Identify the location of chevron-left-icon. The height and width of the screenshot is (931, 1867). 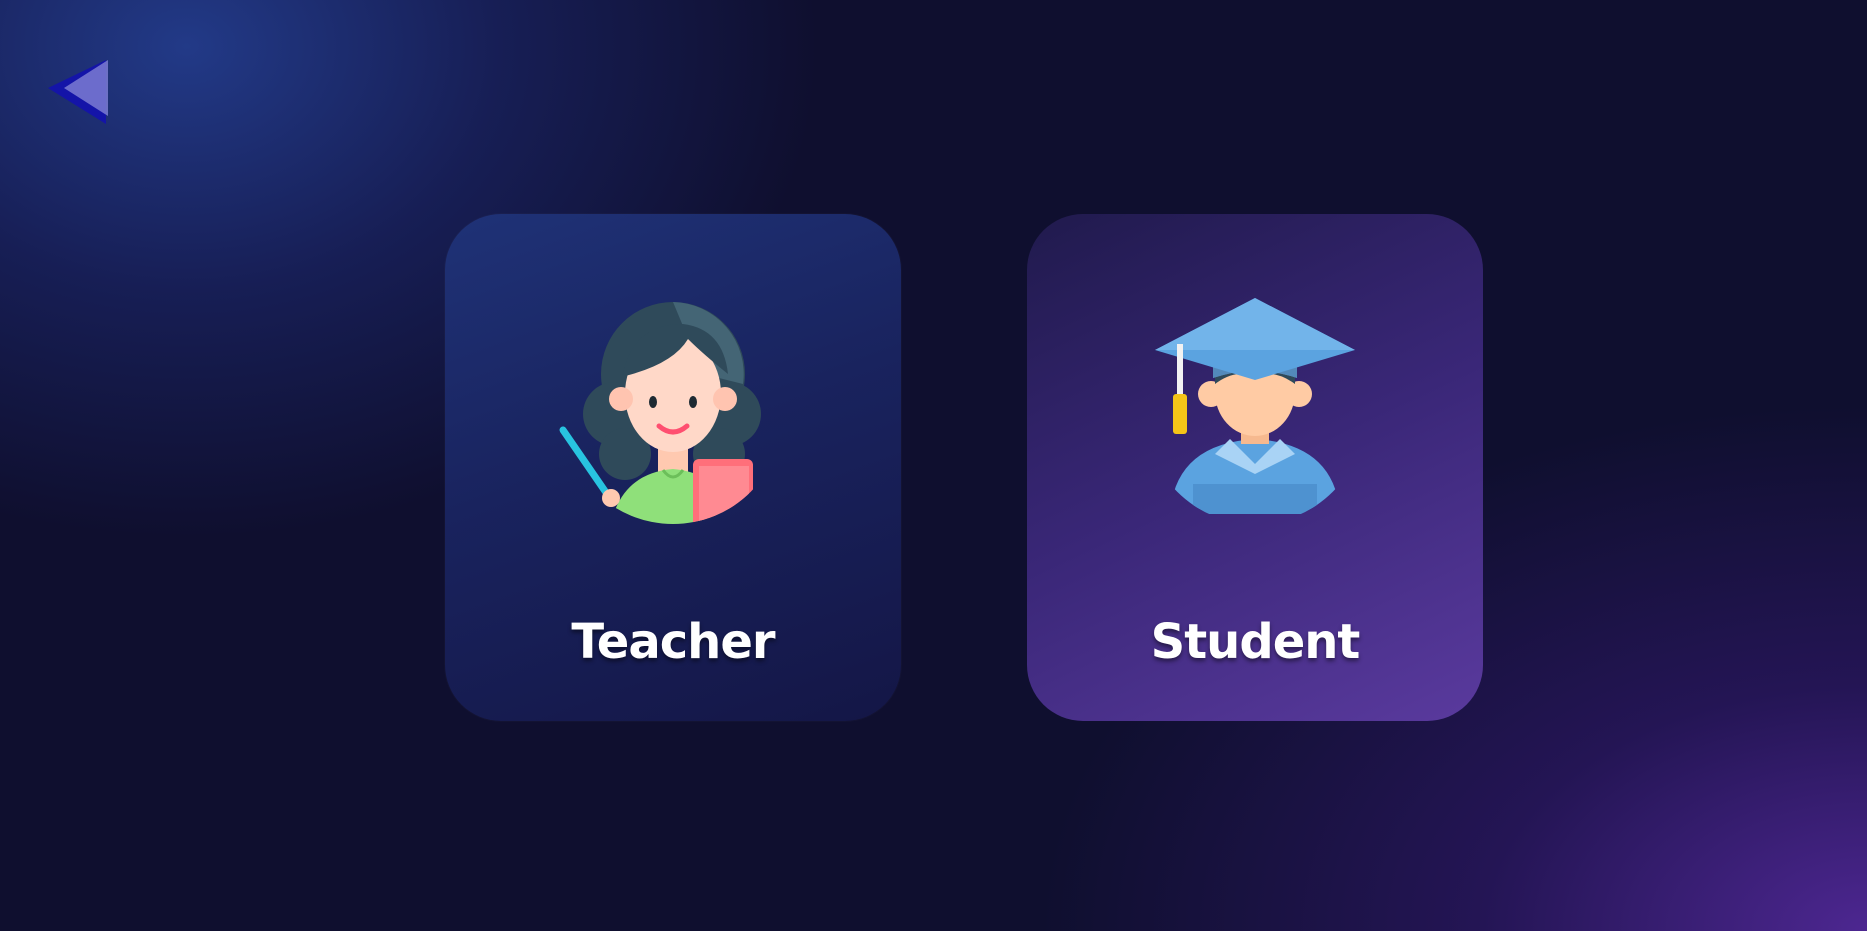
(78, 92).